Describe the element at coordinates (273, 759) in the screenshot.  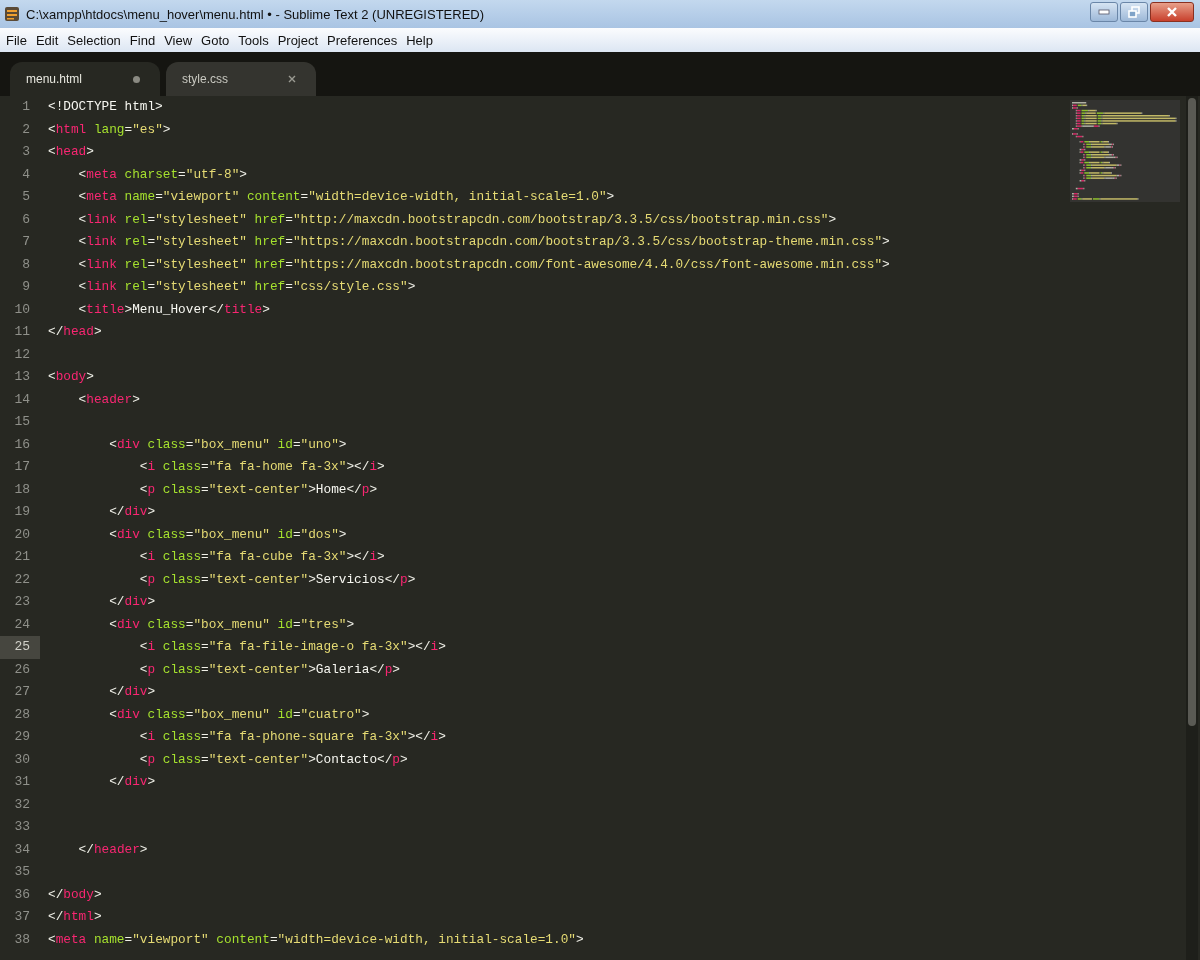
I see `code-line: <p class="text-center">Contacto</p>` at that location.